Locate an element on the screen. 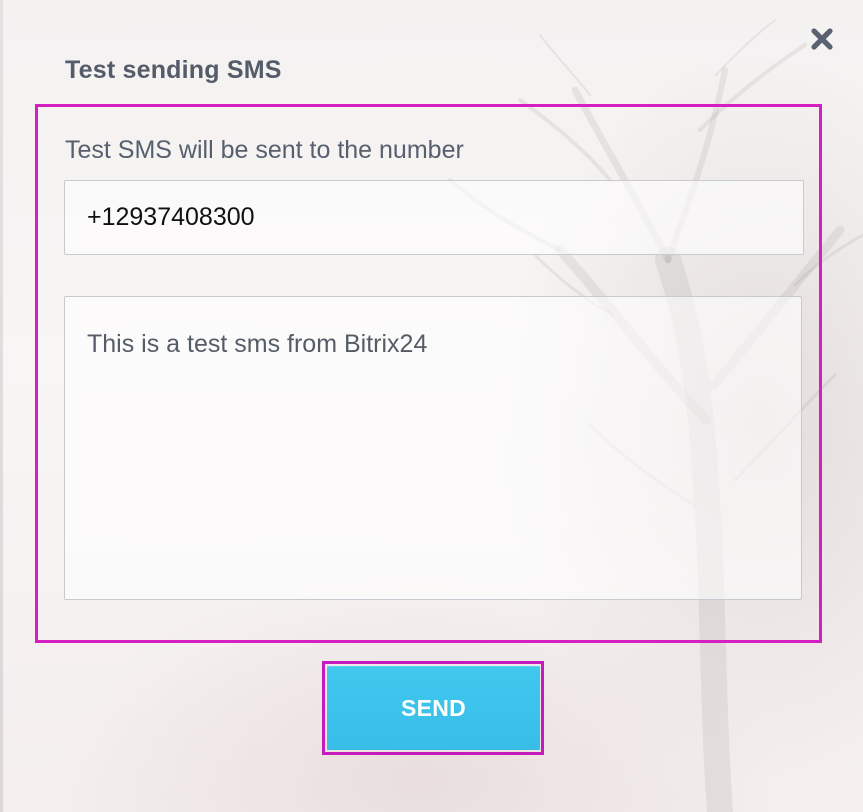 The width and height of the screenshot is (863, 812). send-button: SEND is located at coordinates (433, 708).